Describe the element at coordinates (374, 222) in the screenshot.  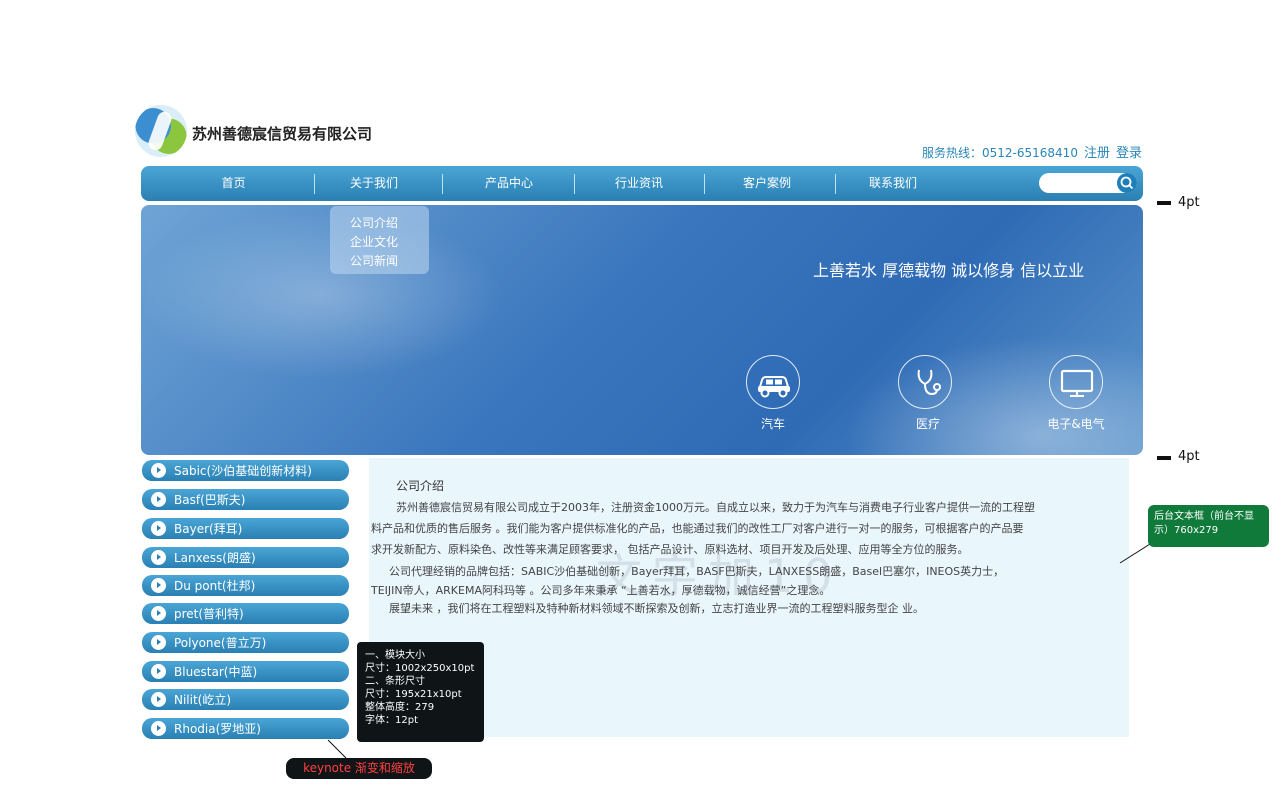
I see `dropdown-item-intro: 公司介绍` at that location.